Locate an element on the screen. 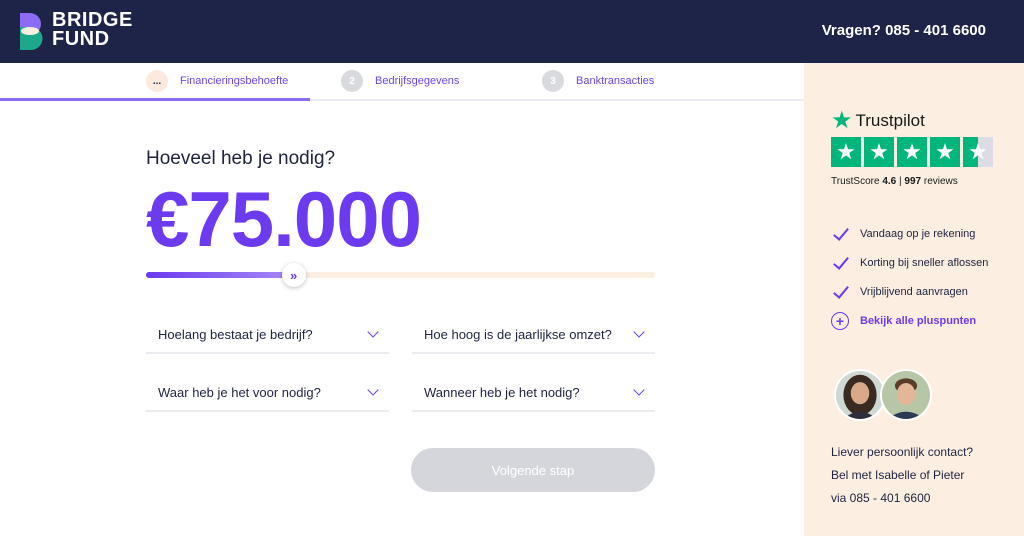 The height and width of the screenshot is (536, 1024). contact-line: Bel met Isabelle of Pieter is located at coordinates (898, 475).